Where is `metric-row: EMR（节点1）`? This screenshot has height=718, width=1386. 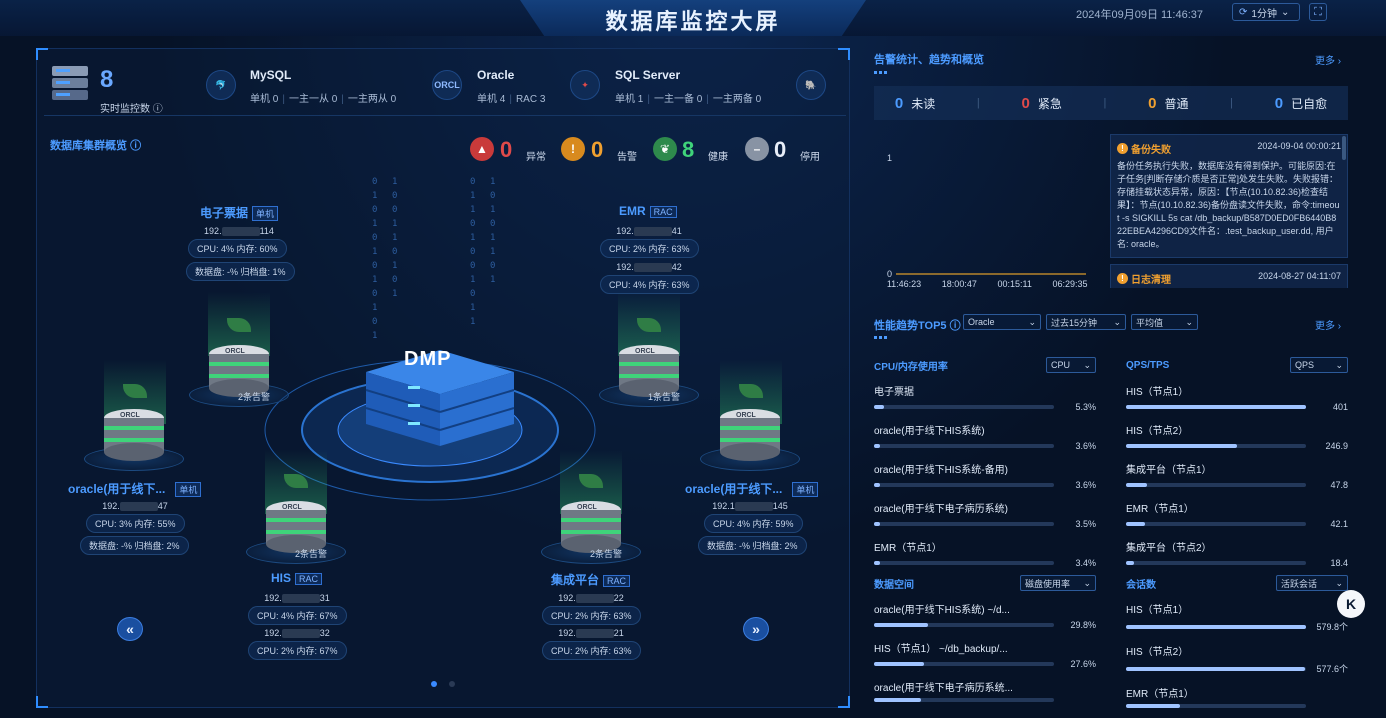
metric-row: EMR（节点1） is located at coordinates (1237, 696).